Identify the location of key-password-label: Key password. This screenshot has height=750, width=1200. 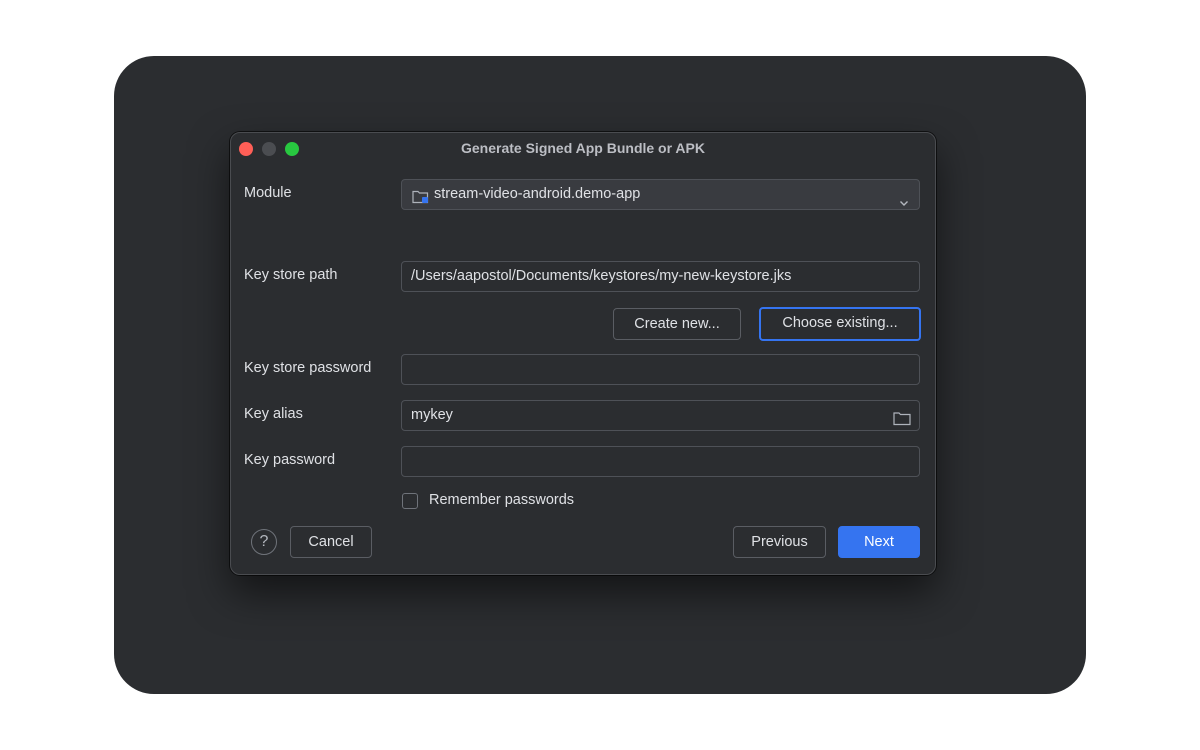
(289, 460).